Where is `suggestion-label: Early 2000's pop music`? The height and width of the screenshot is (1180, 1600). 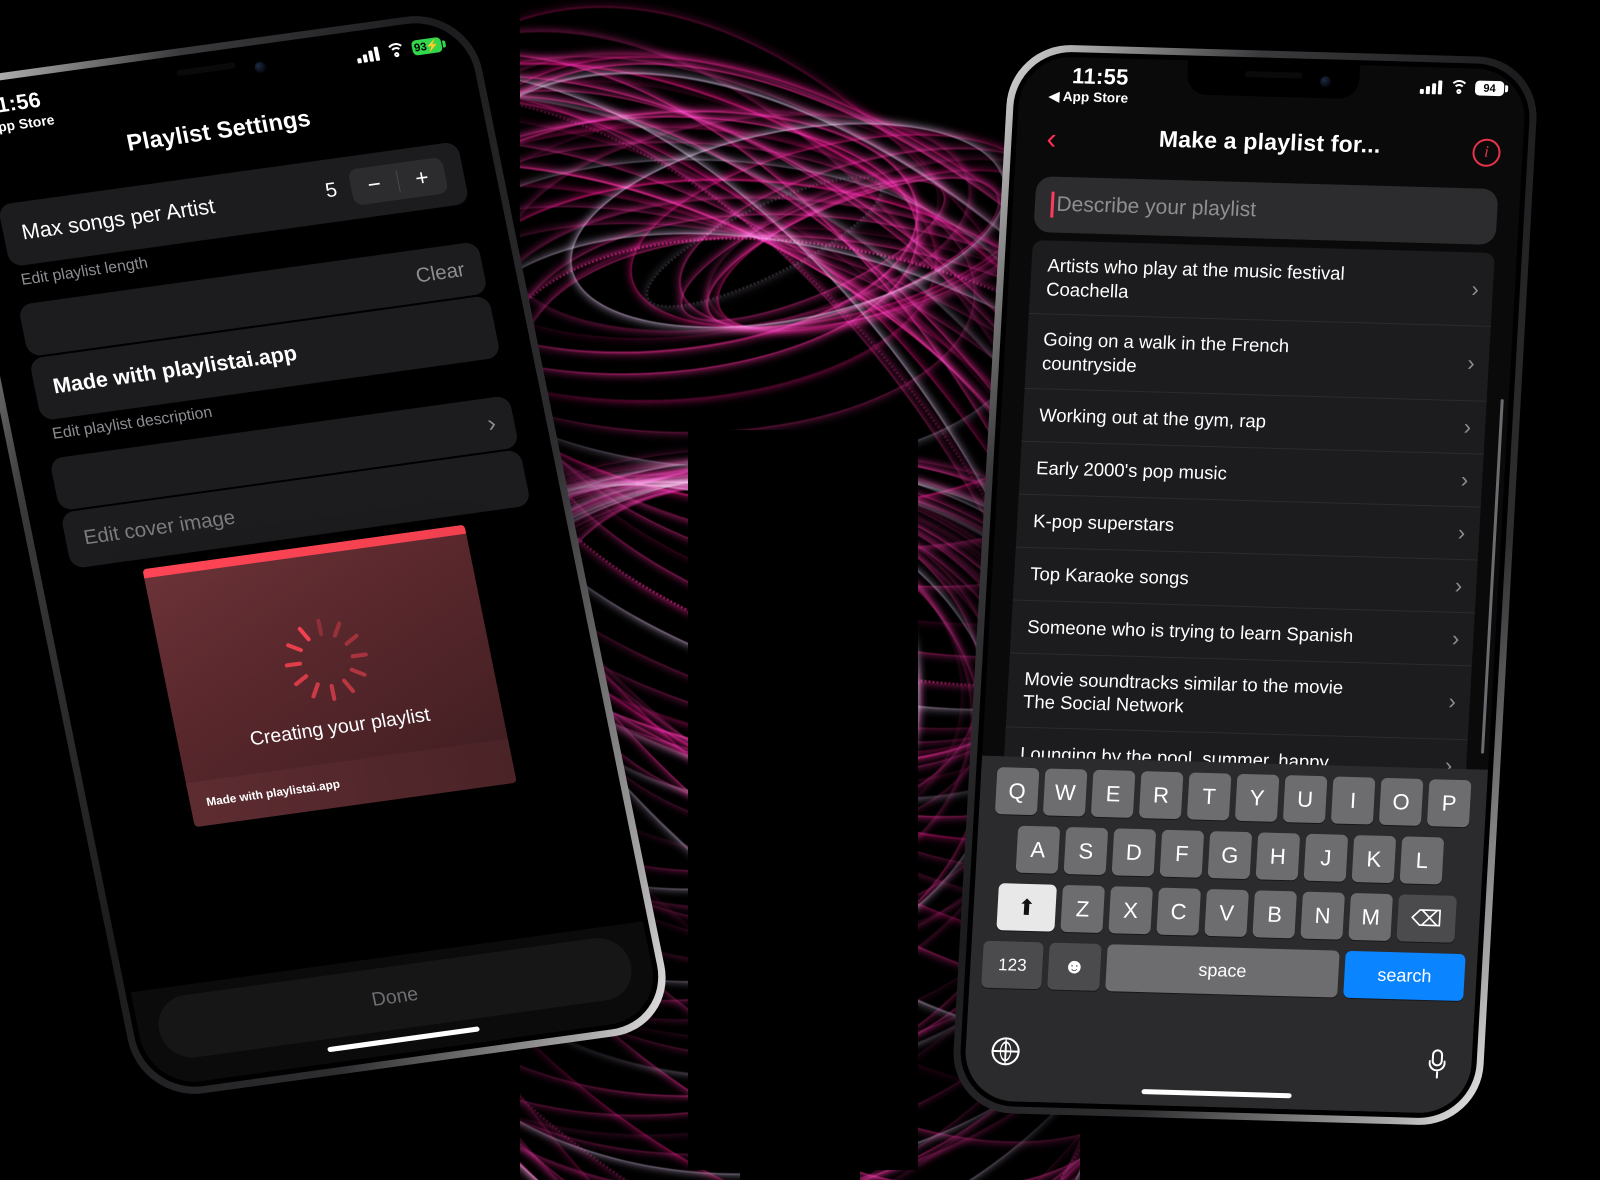
suggestion-label: Early 2000's pop music is located at coordinates (1131, 470).